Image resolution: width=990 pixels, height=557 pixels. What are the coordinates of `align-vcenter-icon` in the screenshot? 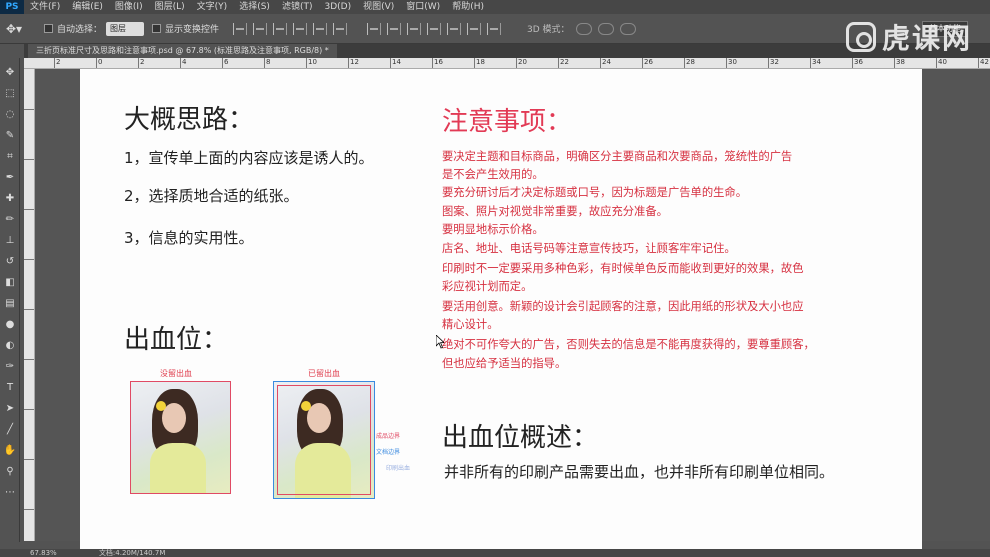 It's located at (260, 28).